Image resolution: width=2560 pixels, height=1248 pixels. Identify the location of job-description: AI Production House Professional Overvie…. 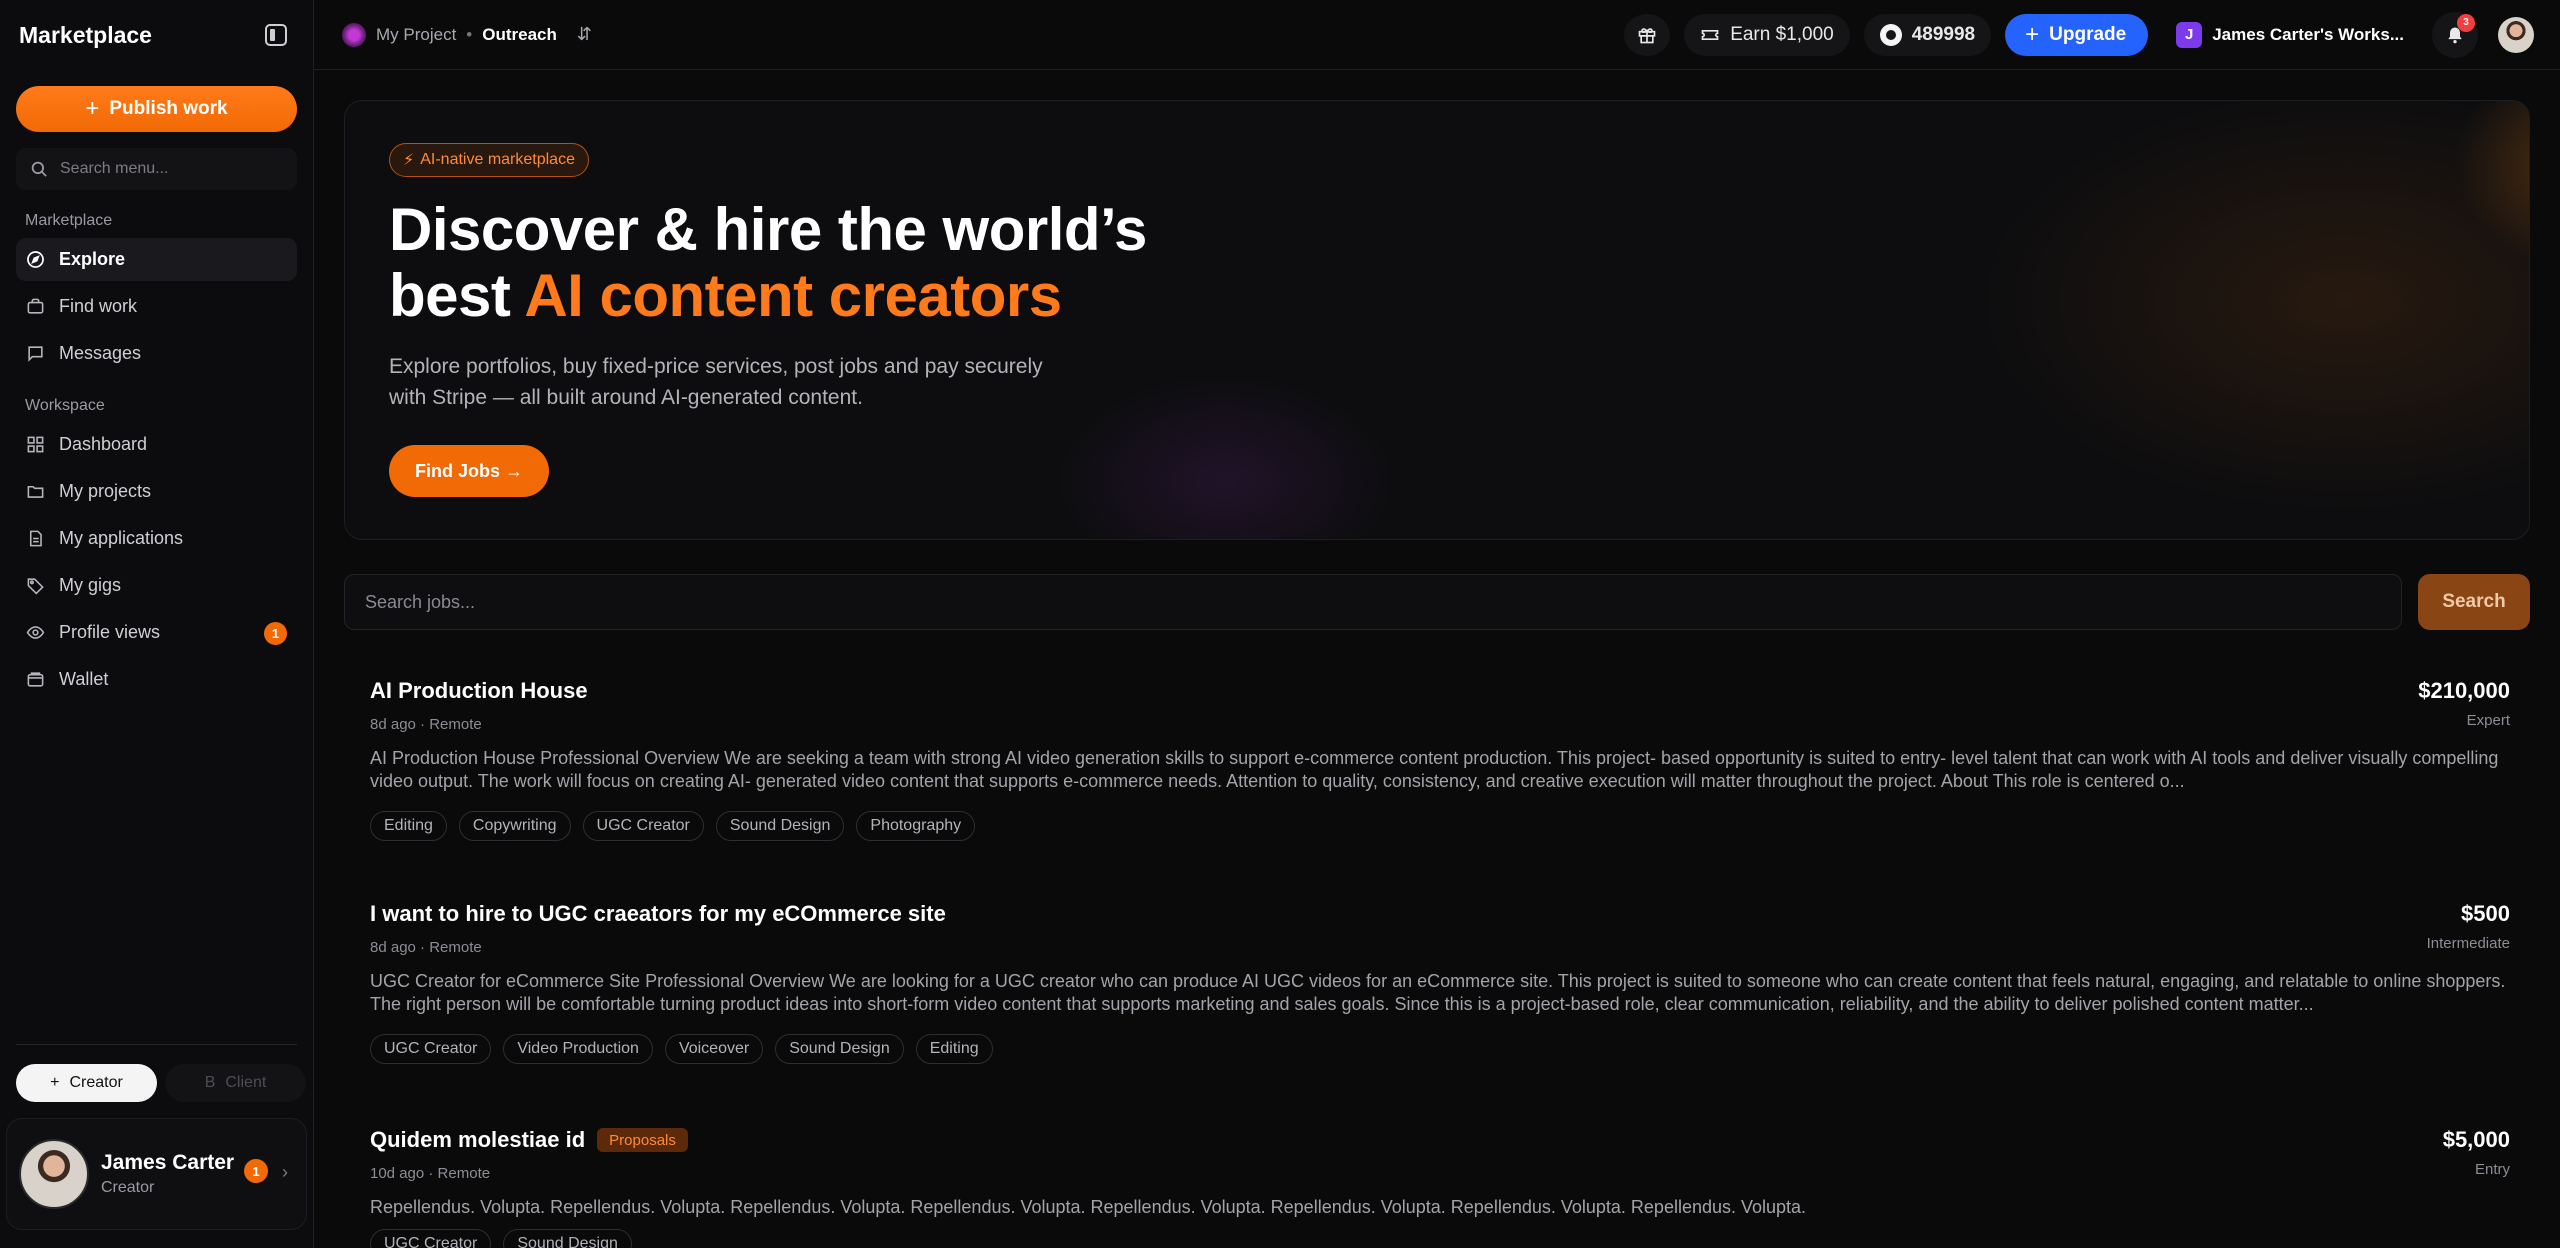
(1434, 769).